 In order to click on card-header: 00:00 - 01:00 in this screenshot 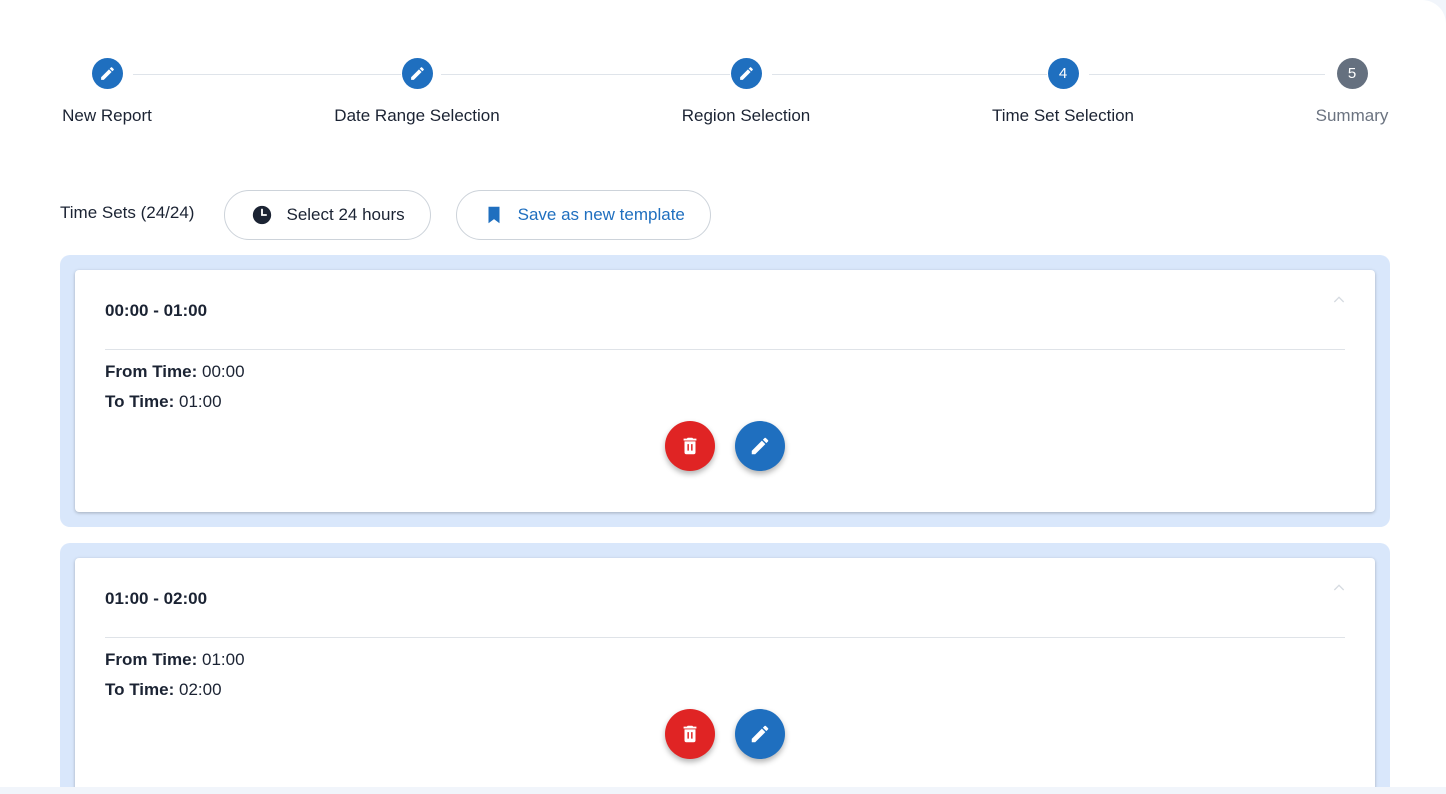, I will do `click(725, 310)`.